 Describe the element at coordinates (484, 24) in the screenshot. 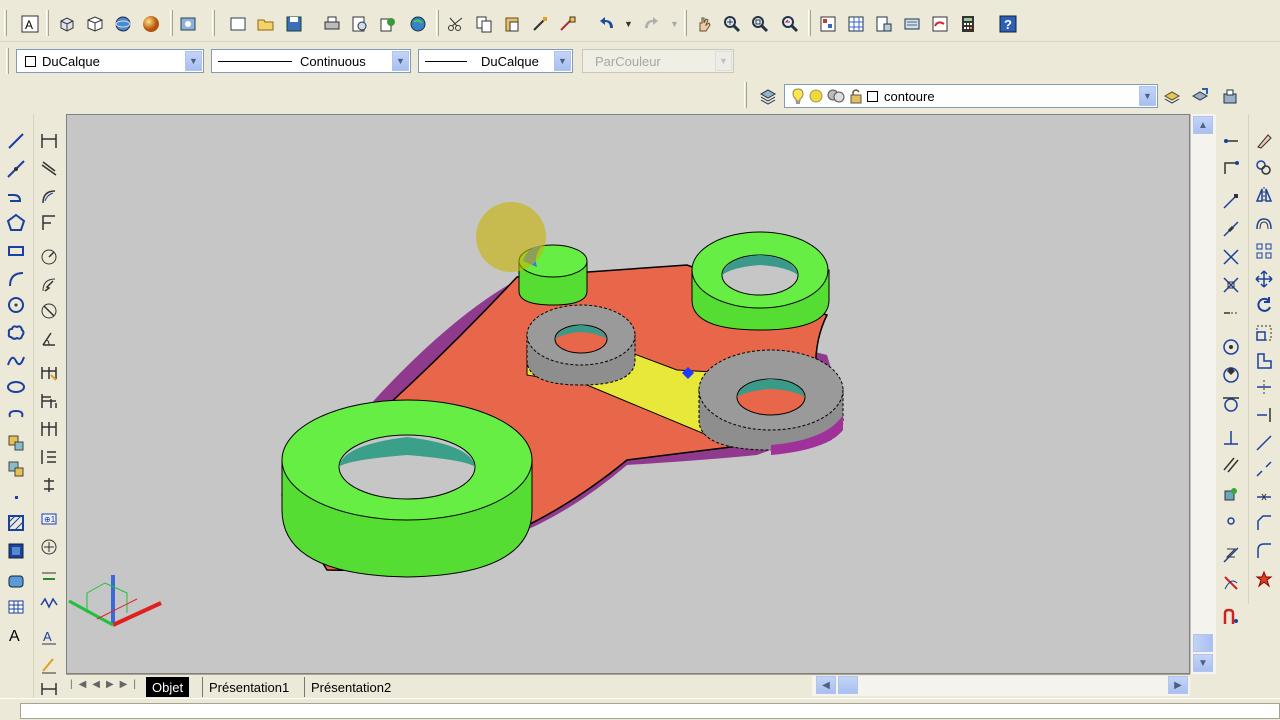

I see `copy-icon` at that location.